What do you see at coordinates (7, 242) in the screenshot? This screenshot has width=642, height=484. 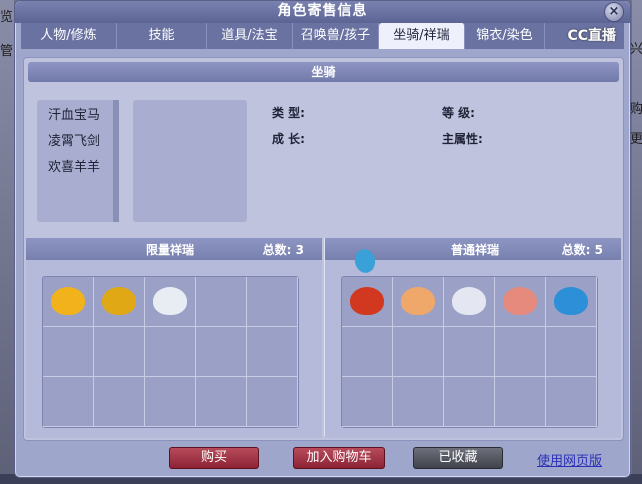 I see `background-left-edge` at bounding box center [7, 242].